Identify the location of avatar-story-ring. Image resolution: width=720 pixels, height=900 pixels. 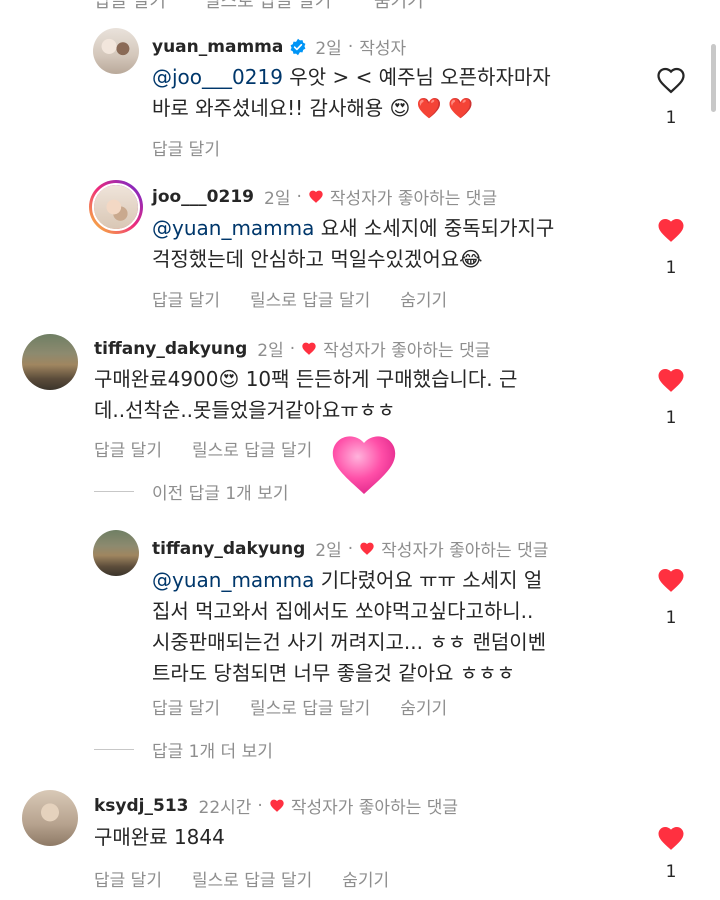
(116, 207).